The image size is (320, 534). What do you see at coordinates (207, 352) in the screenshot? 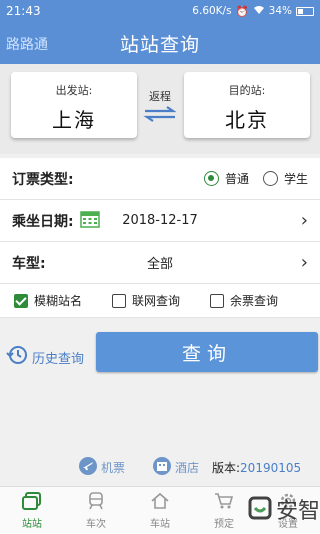
I see `query-button: 查询` at bounding box center [207, 352].